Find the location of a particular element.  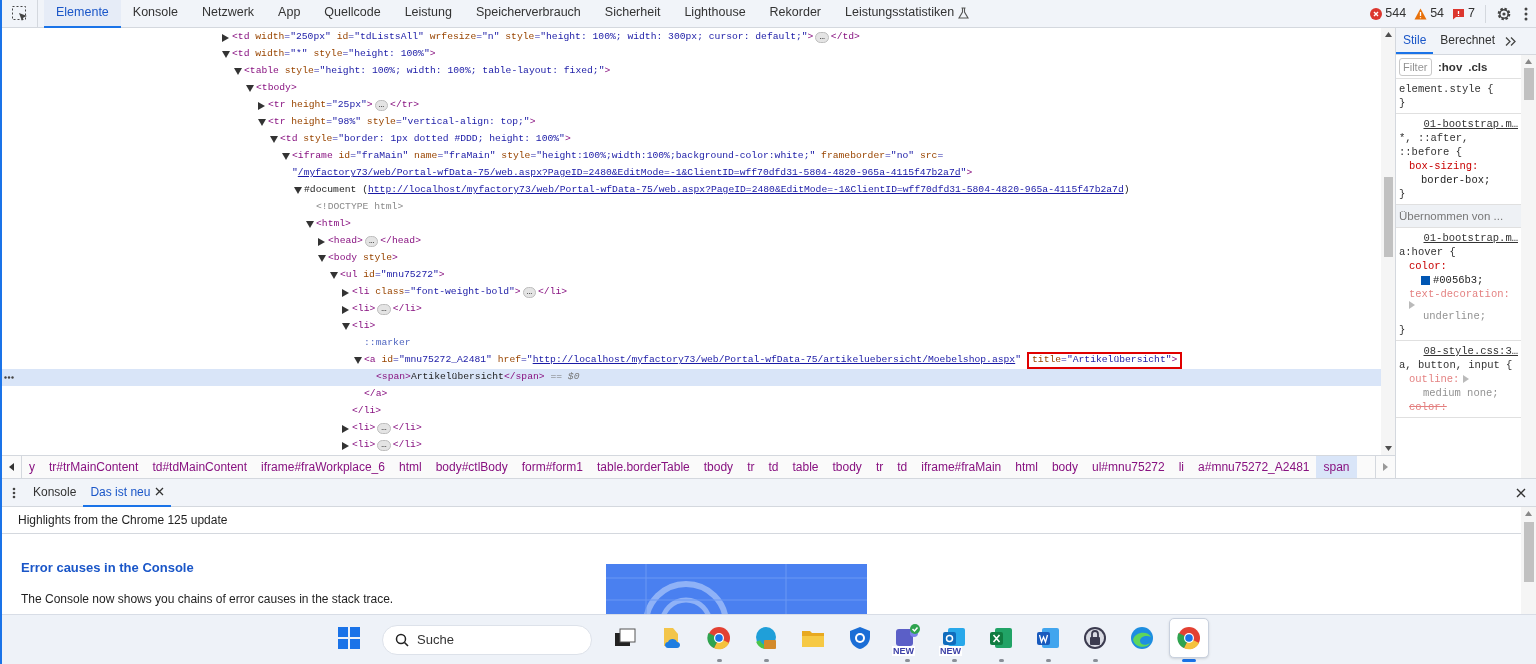

dom-node-row: ::marker is located at coordinates (691, 343).